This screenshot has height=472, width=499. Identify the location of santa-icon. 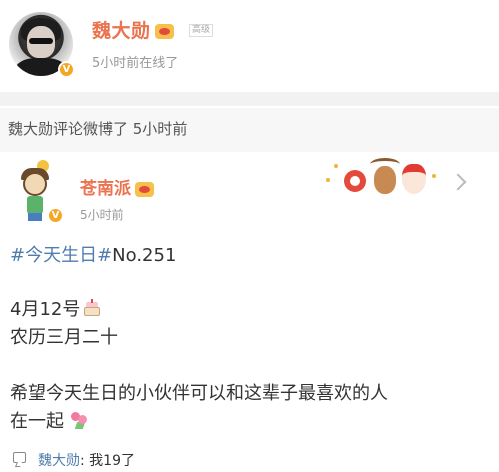
(414, 179).